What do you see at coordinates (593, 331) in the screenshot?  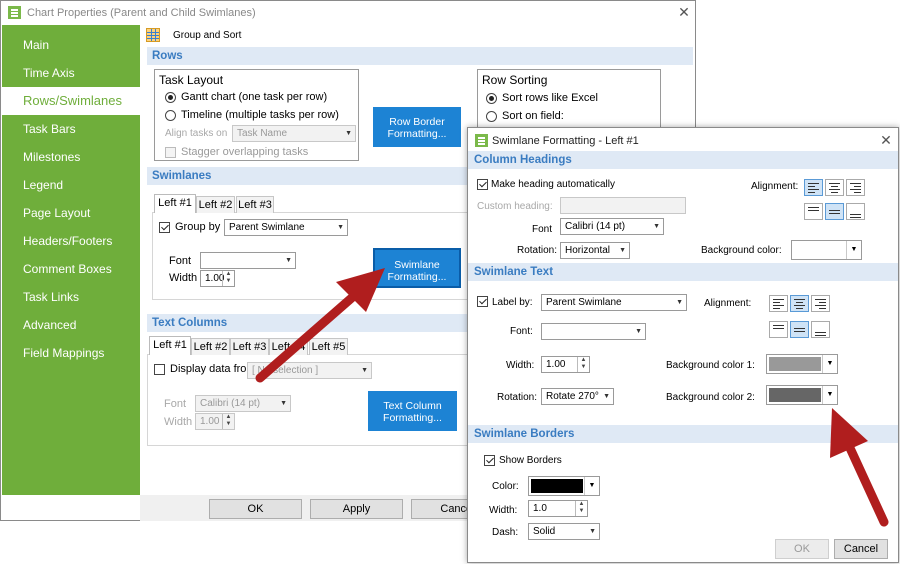 I see `text-font-select: ▼` at bounding box center [593, 331].